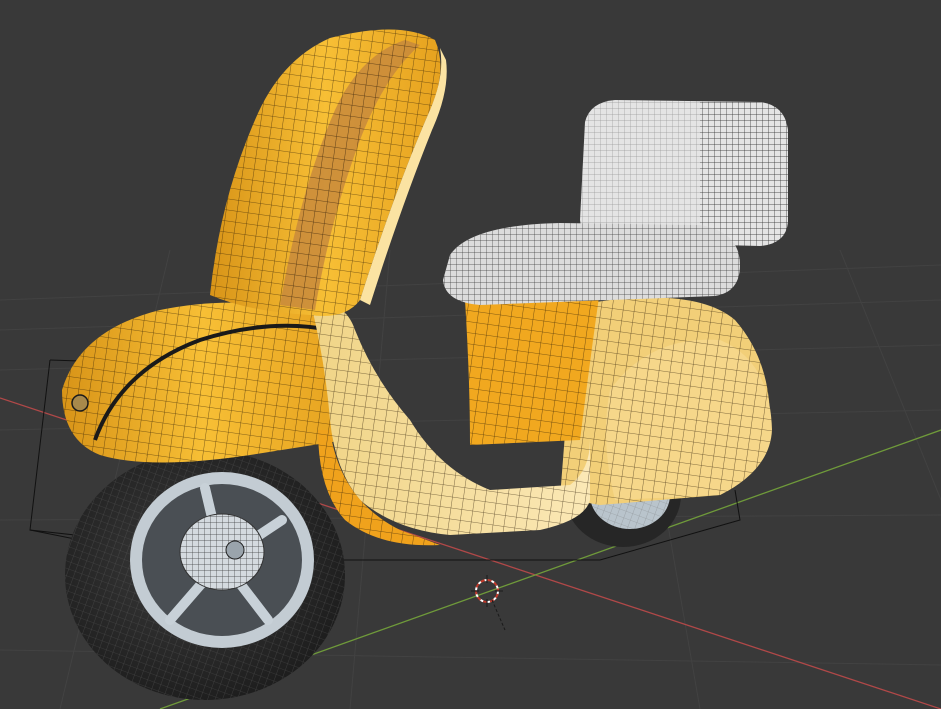 The height and width of the screenshot is (709, 941). Describe the element at coordinates (532, 367) in the screenshot. I see `seat-base` at that location.